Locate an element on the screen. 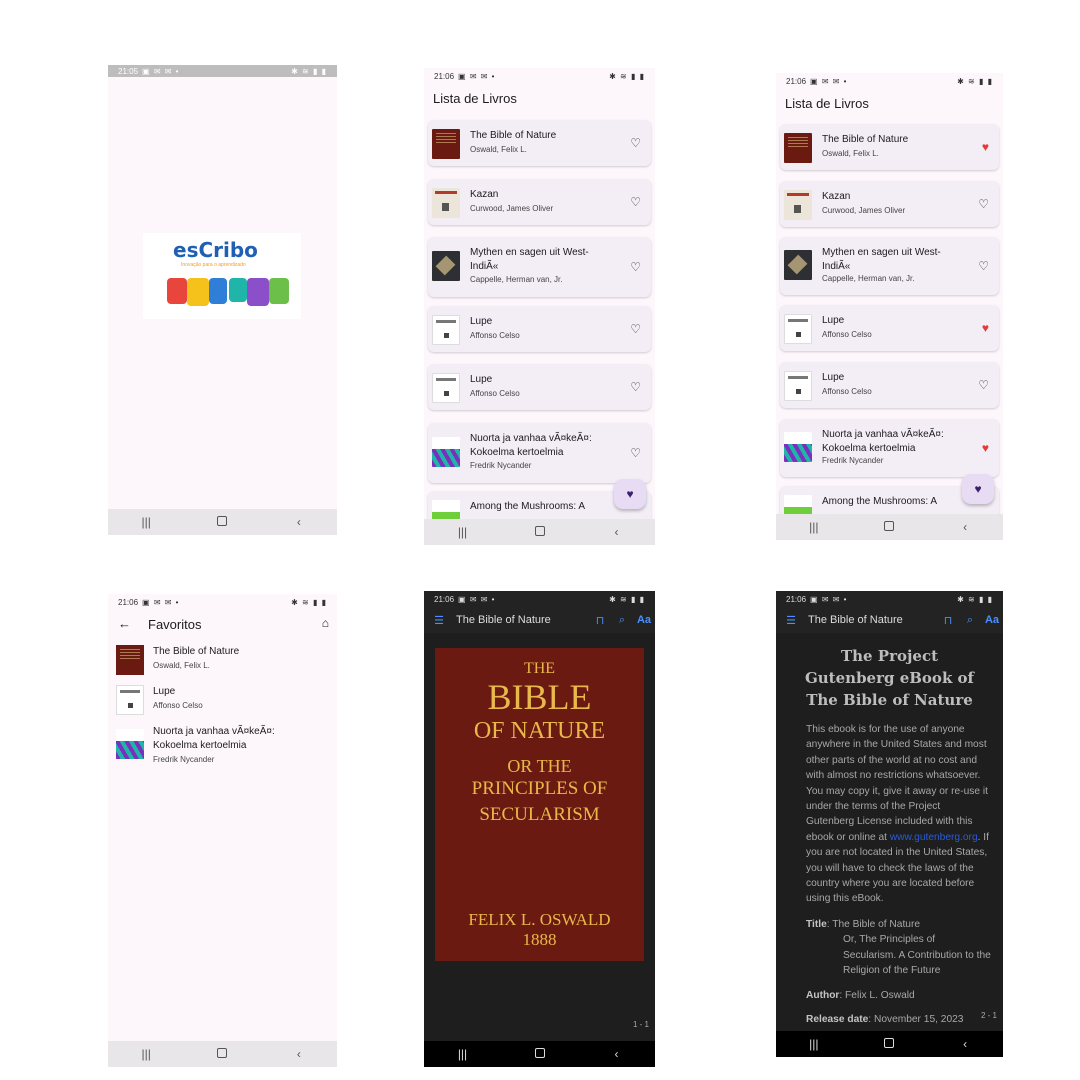 Image resolution: width=1080 pixels, height=1080 pixels. cover-line: PRINCIPLES OF is located at coordinates (539, 788).